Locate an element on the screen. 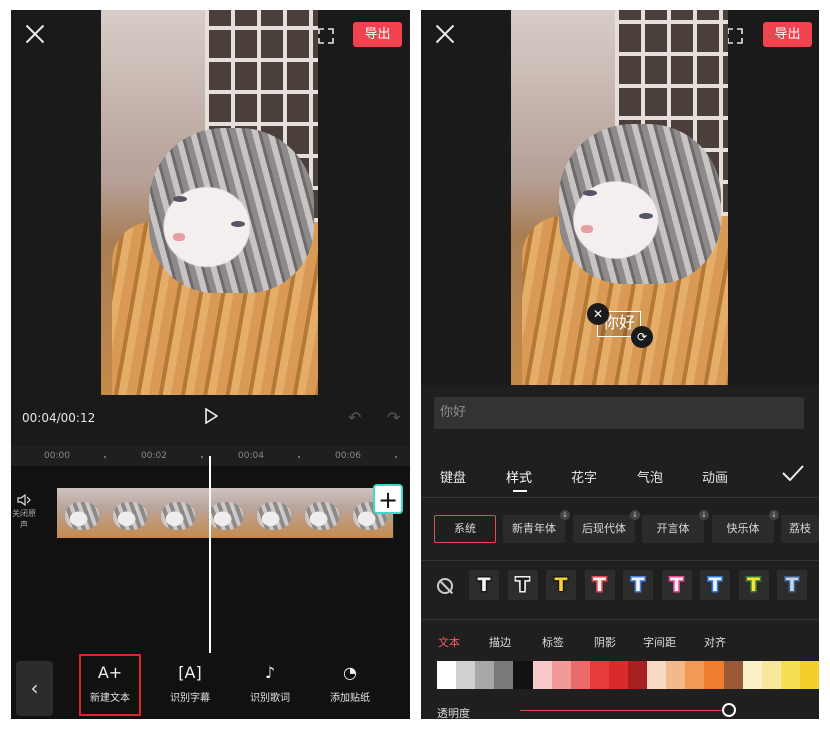 Image resolution: width=830 pixels, height=731 pixels. video-preview: 你好 ✕ ⟳ is located at coordinates (619, 197).